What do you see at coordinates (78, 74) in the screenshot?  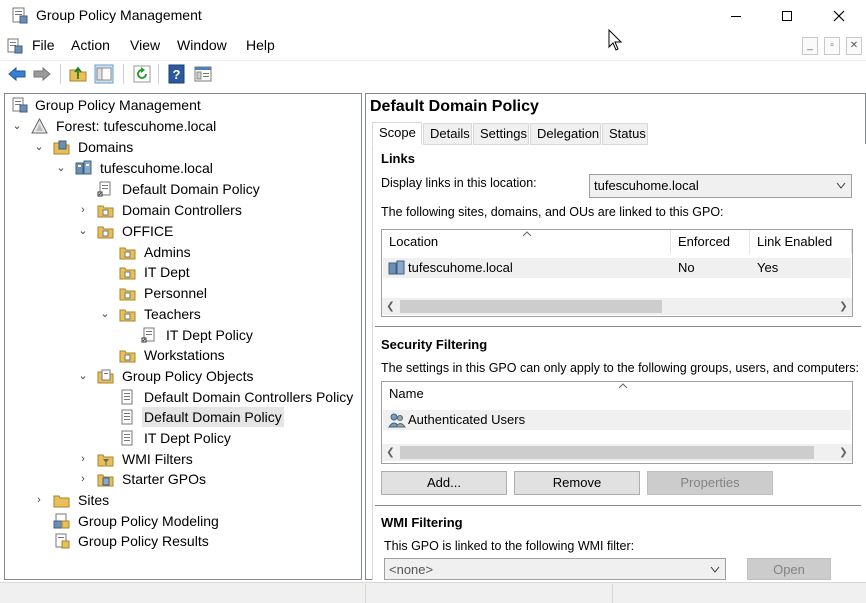 I see `up-folder-icon` at bounding box center [78, 74].